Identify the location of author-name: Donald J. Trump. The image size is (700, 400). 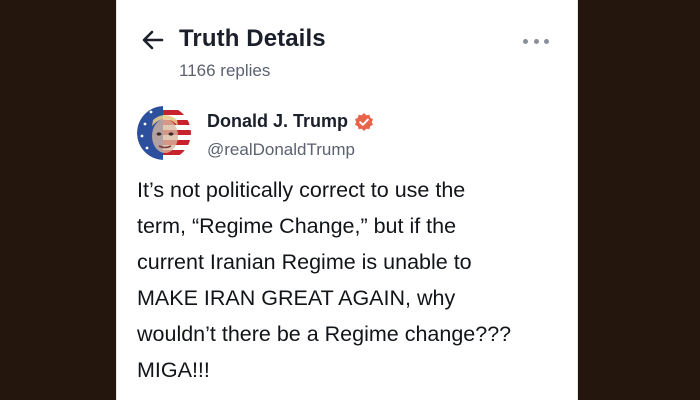
(277, 121).